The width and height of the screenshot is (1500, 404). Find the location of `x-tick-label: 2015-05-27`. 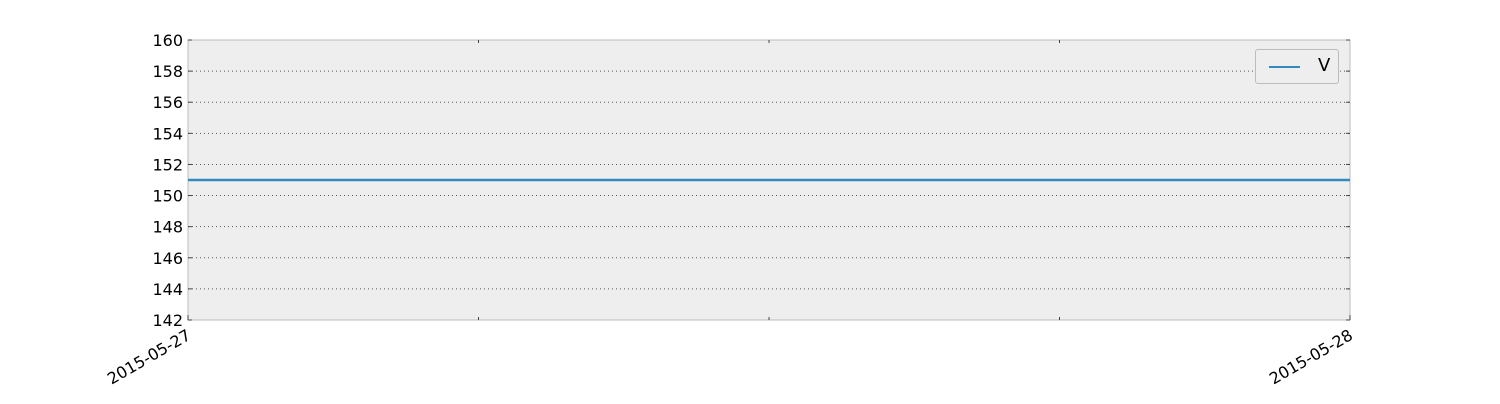

x-tick-label: 2015-05-27 is located at coordinates (149, 356).